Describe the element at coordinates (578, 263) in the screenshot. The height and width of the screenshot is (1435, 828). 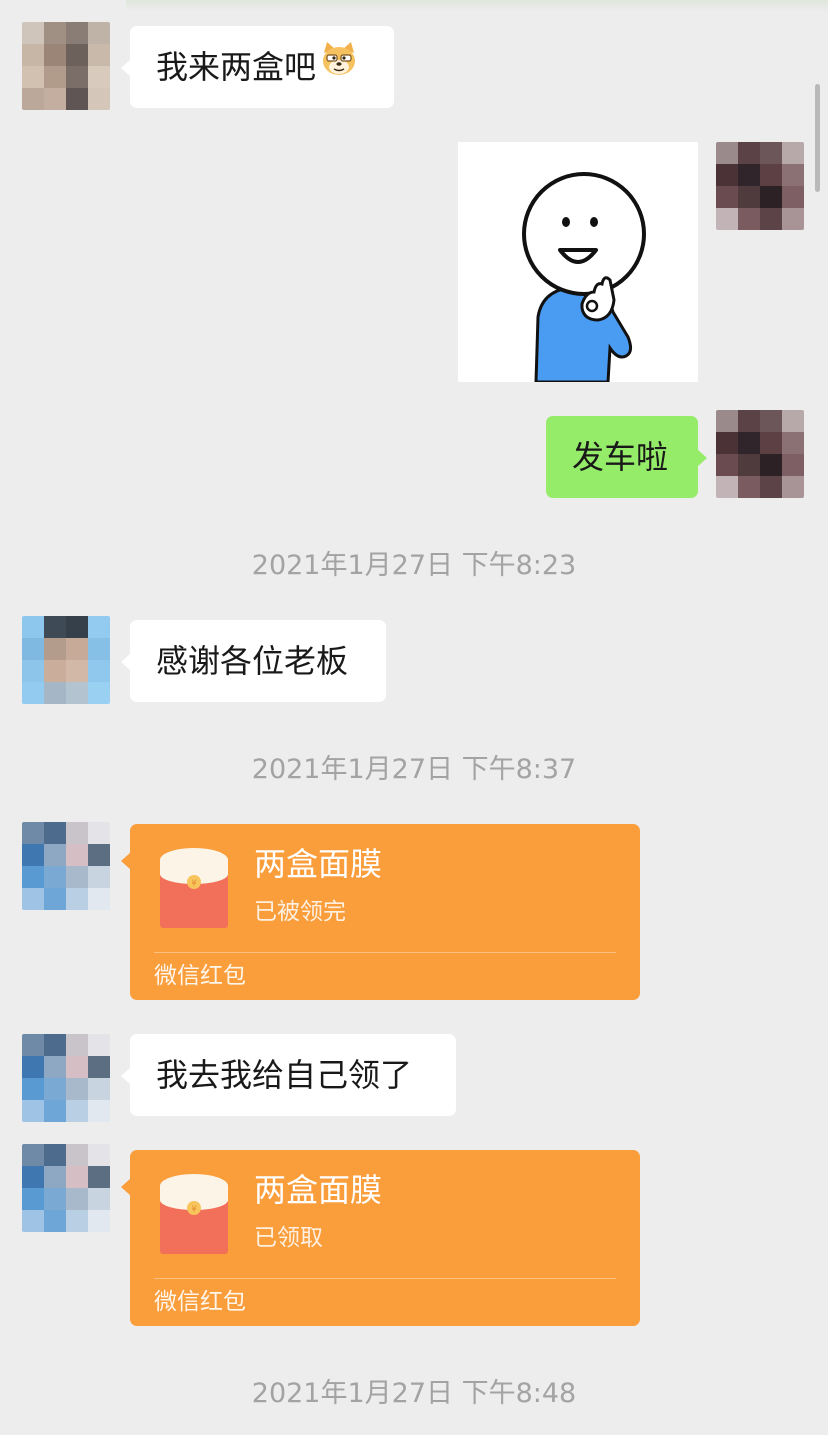
I see `ok-hand-sticker` at that location.